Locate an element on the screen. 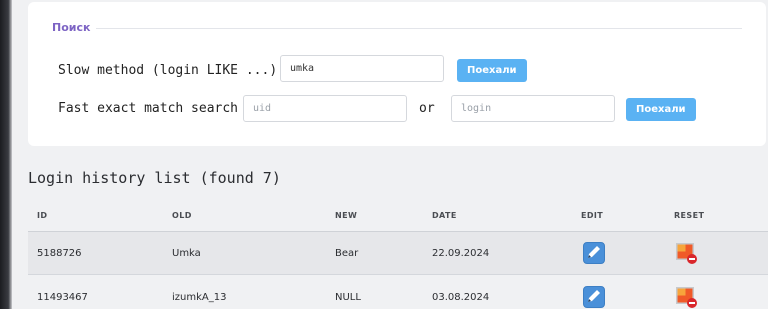 The width and height of the screenshot is (768, 309). legend-divider is located at coordinates (419, 28).